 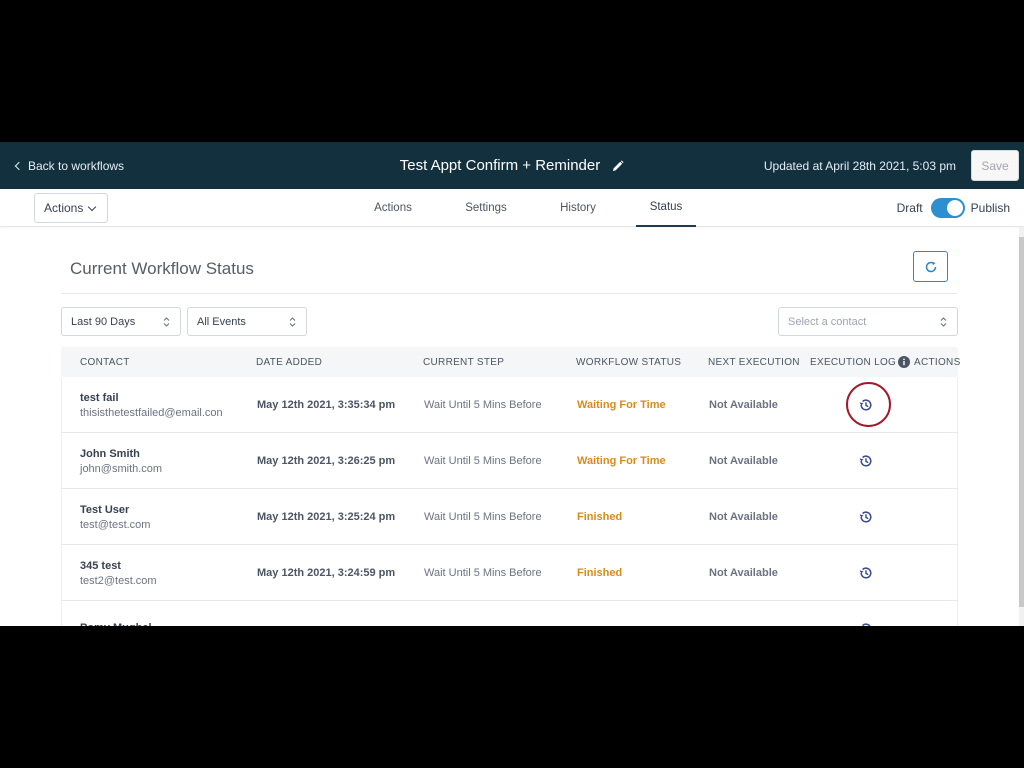 I want to click on contact-name: Pomy Mughal, so click(x=116, y=624).